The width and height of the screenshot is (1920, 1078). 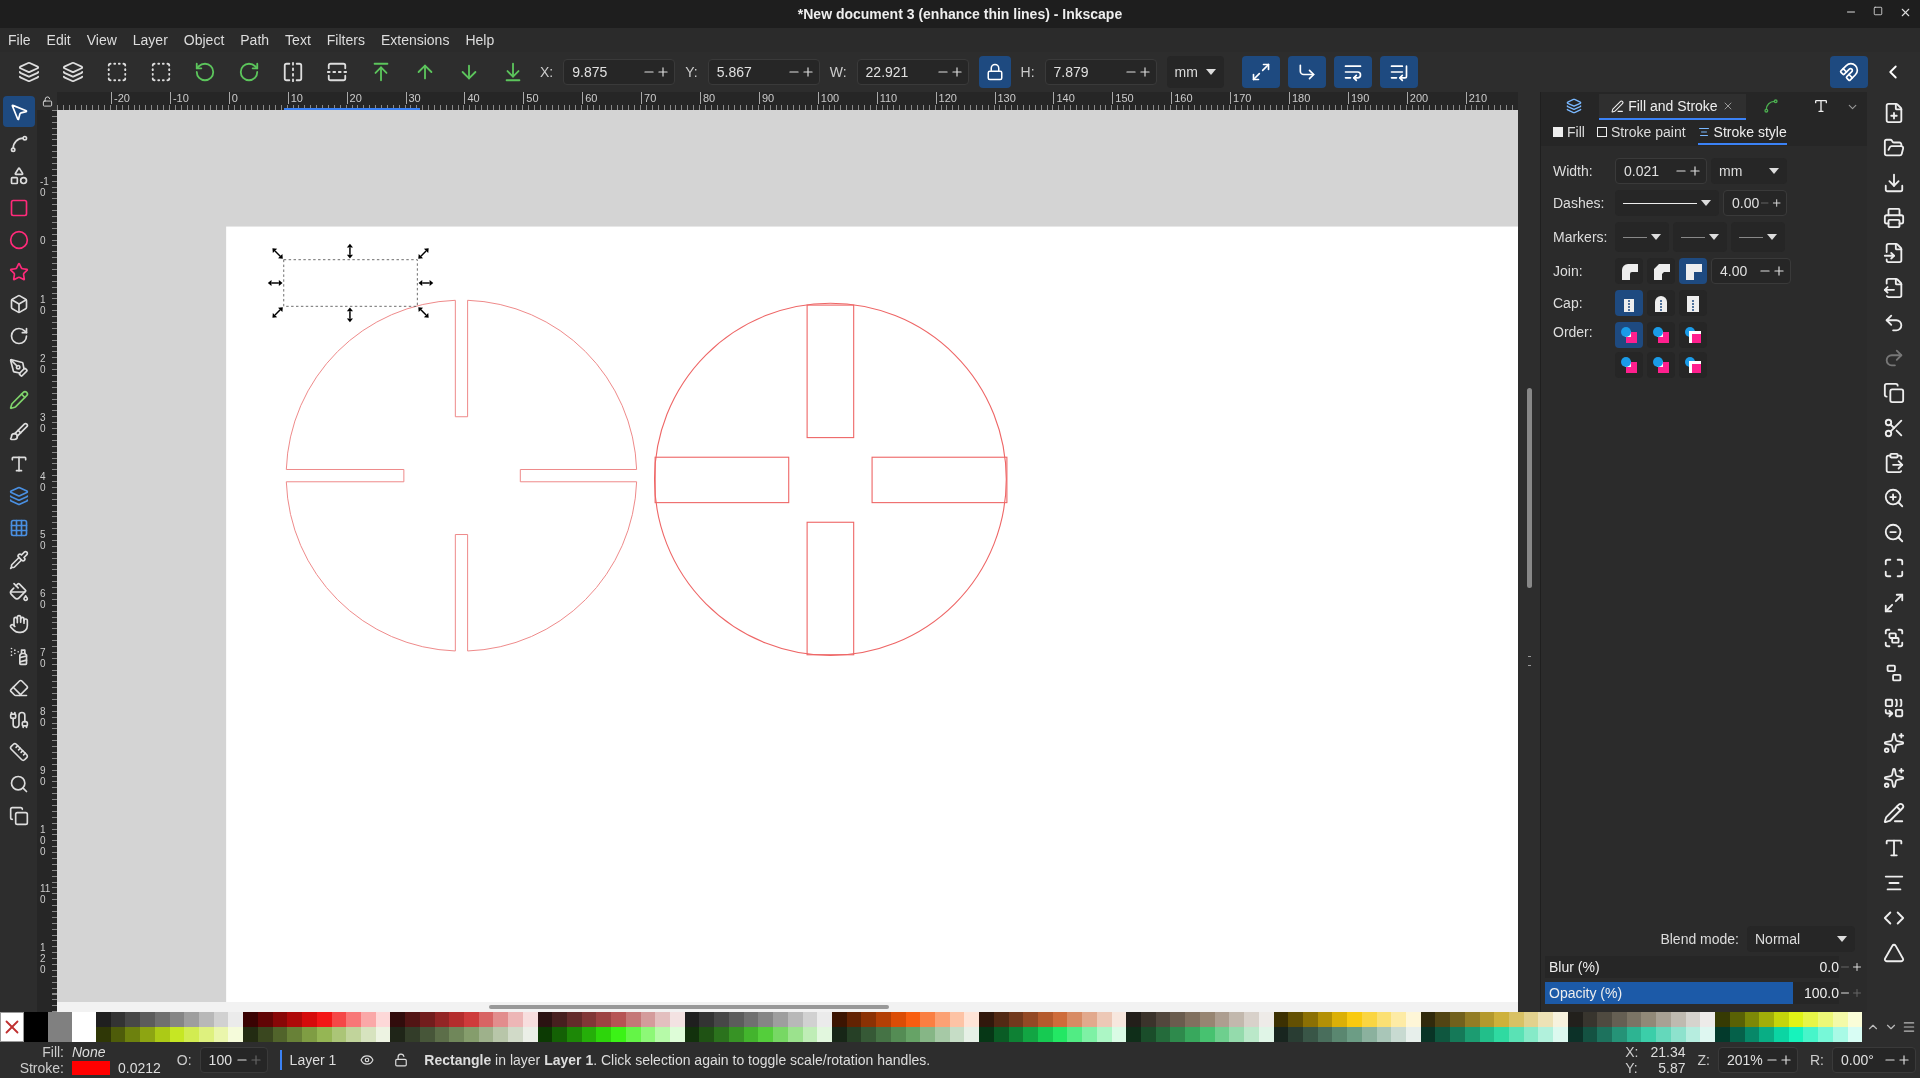 I want to click on slider-value: 100.0, so click(x=1816, y=993).